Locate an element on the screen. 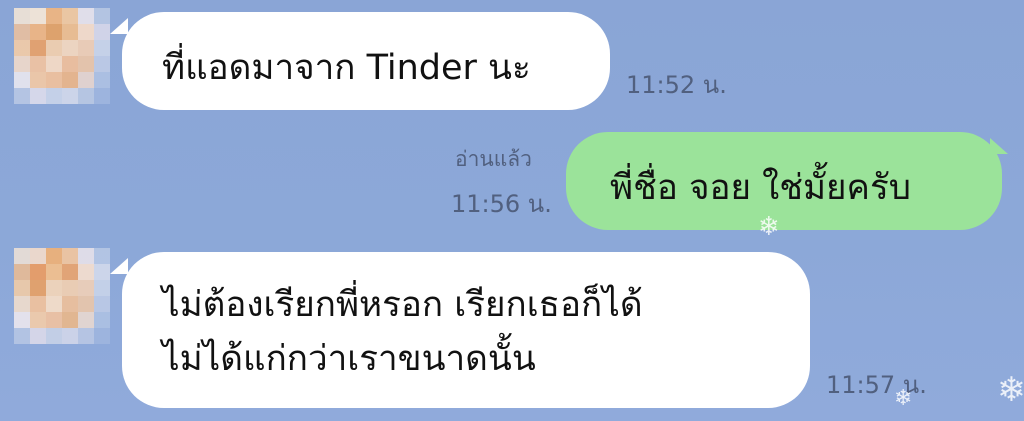 The height and width of the screenshot is (421, 1024). message-text: ที่แอดมาจาก Tinder นะ is located at coordinates (346, 68).